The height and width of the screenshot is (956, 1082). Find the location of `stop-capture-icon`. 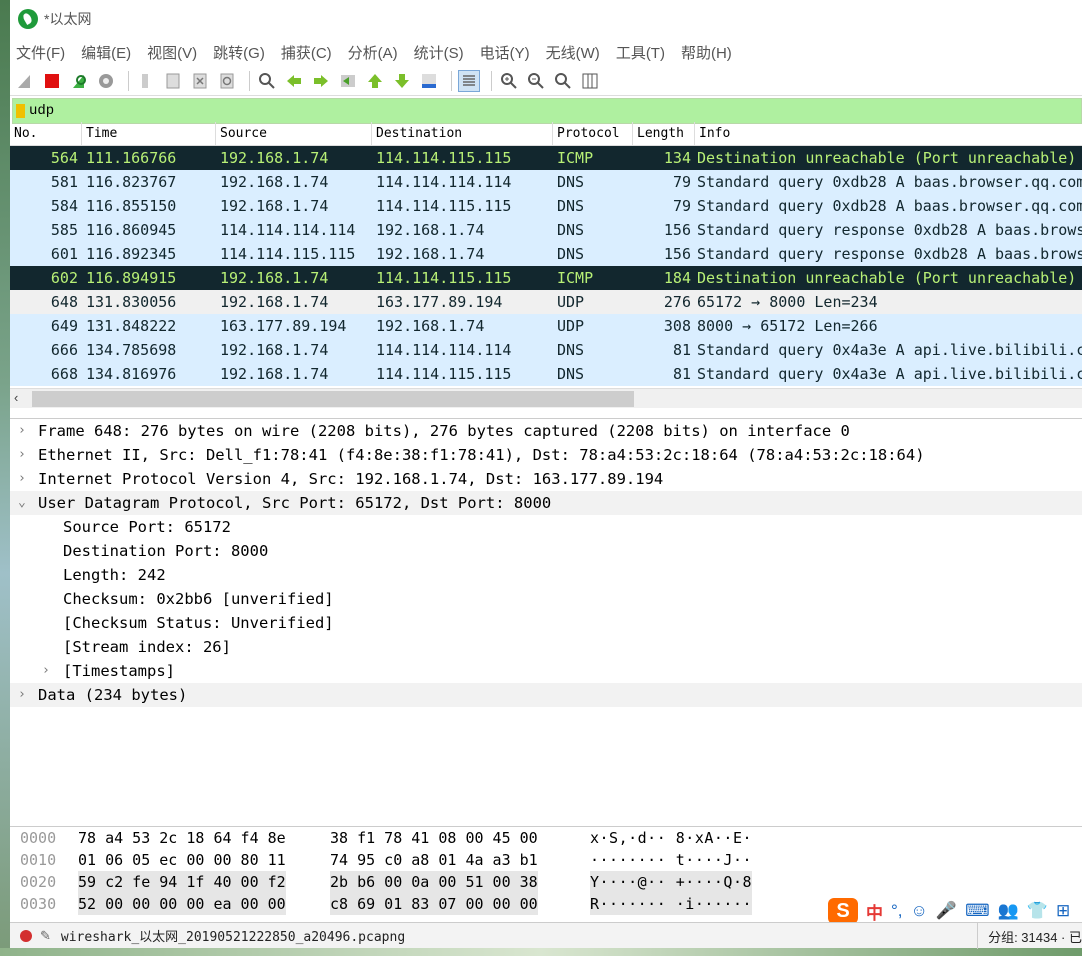

stop-capture-icon is located at coordinates (52, 81).